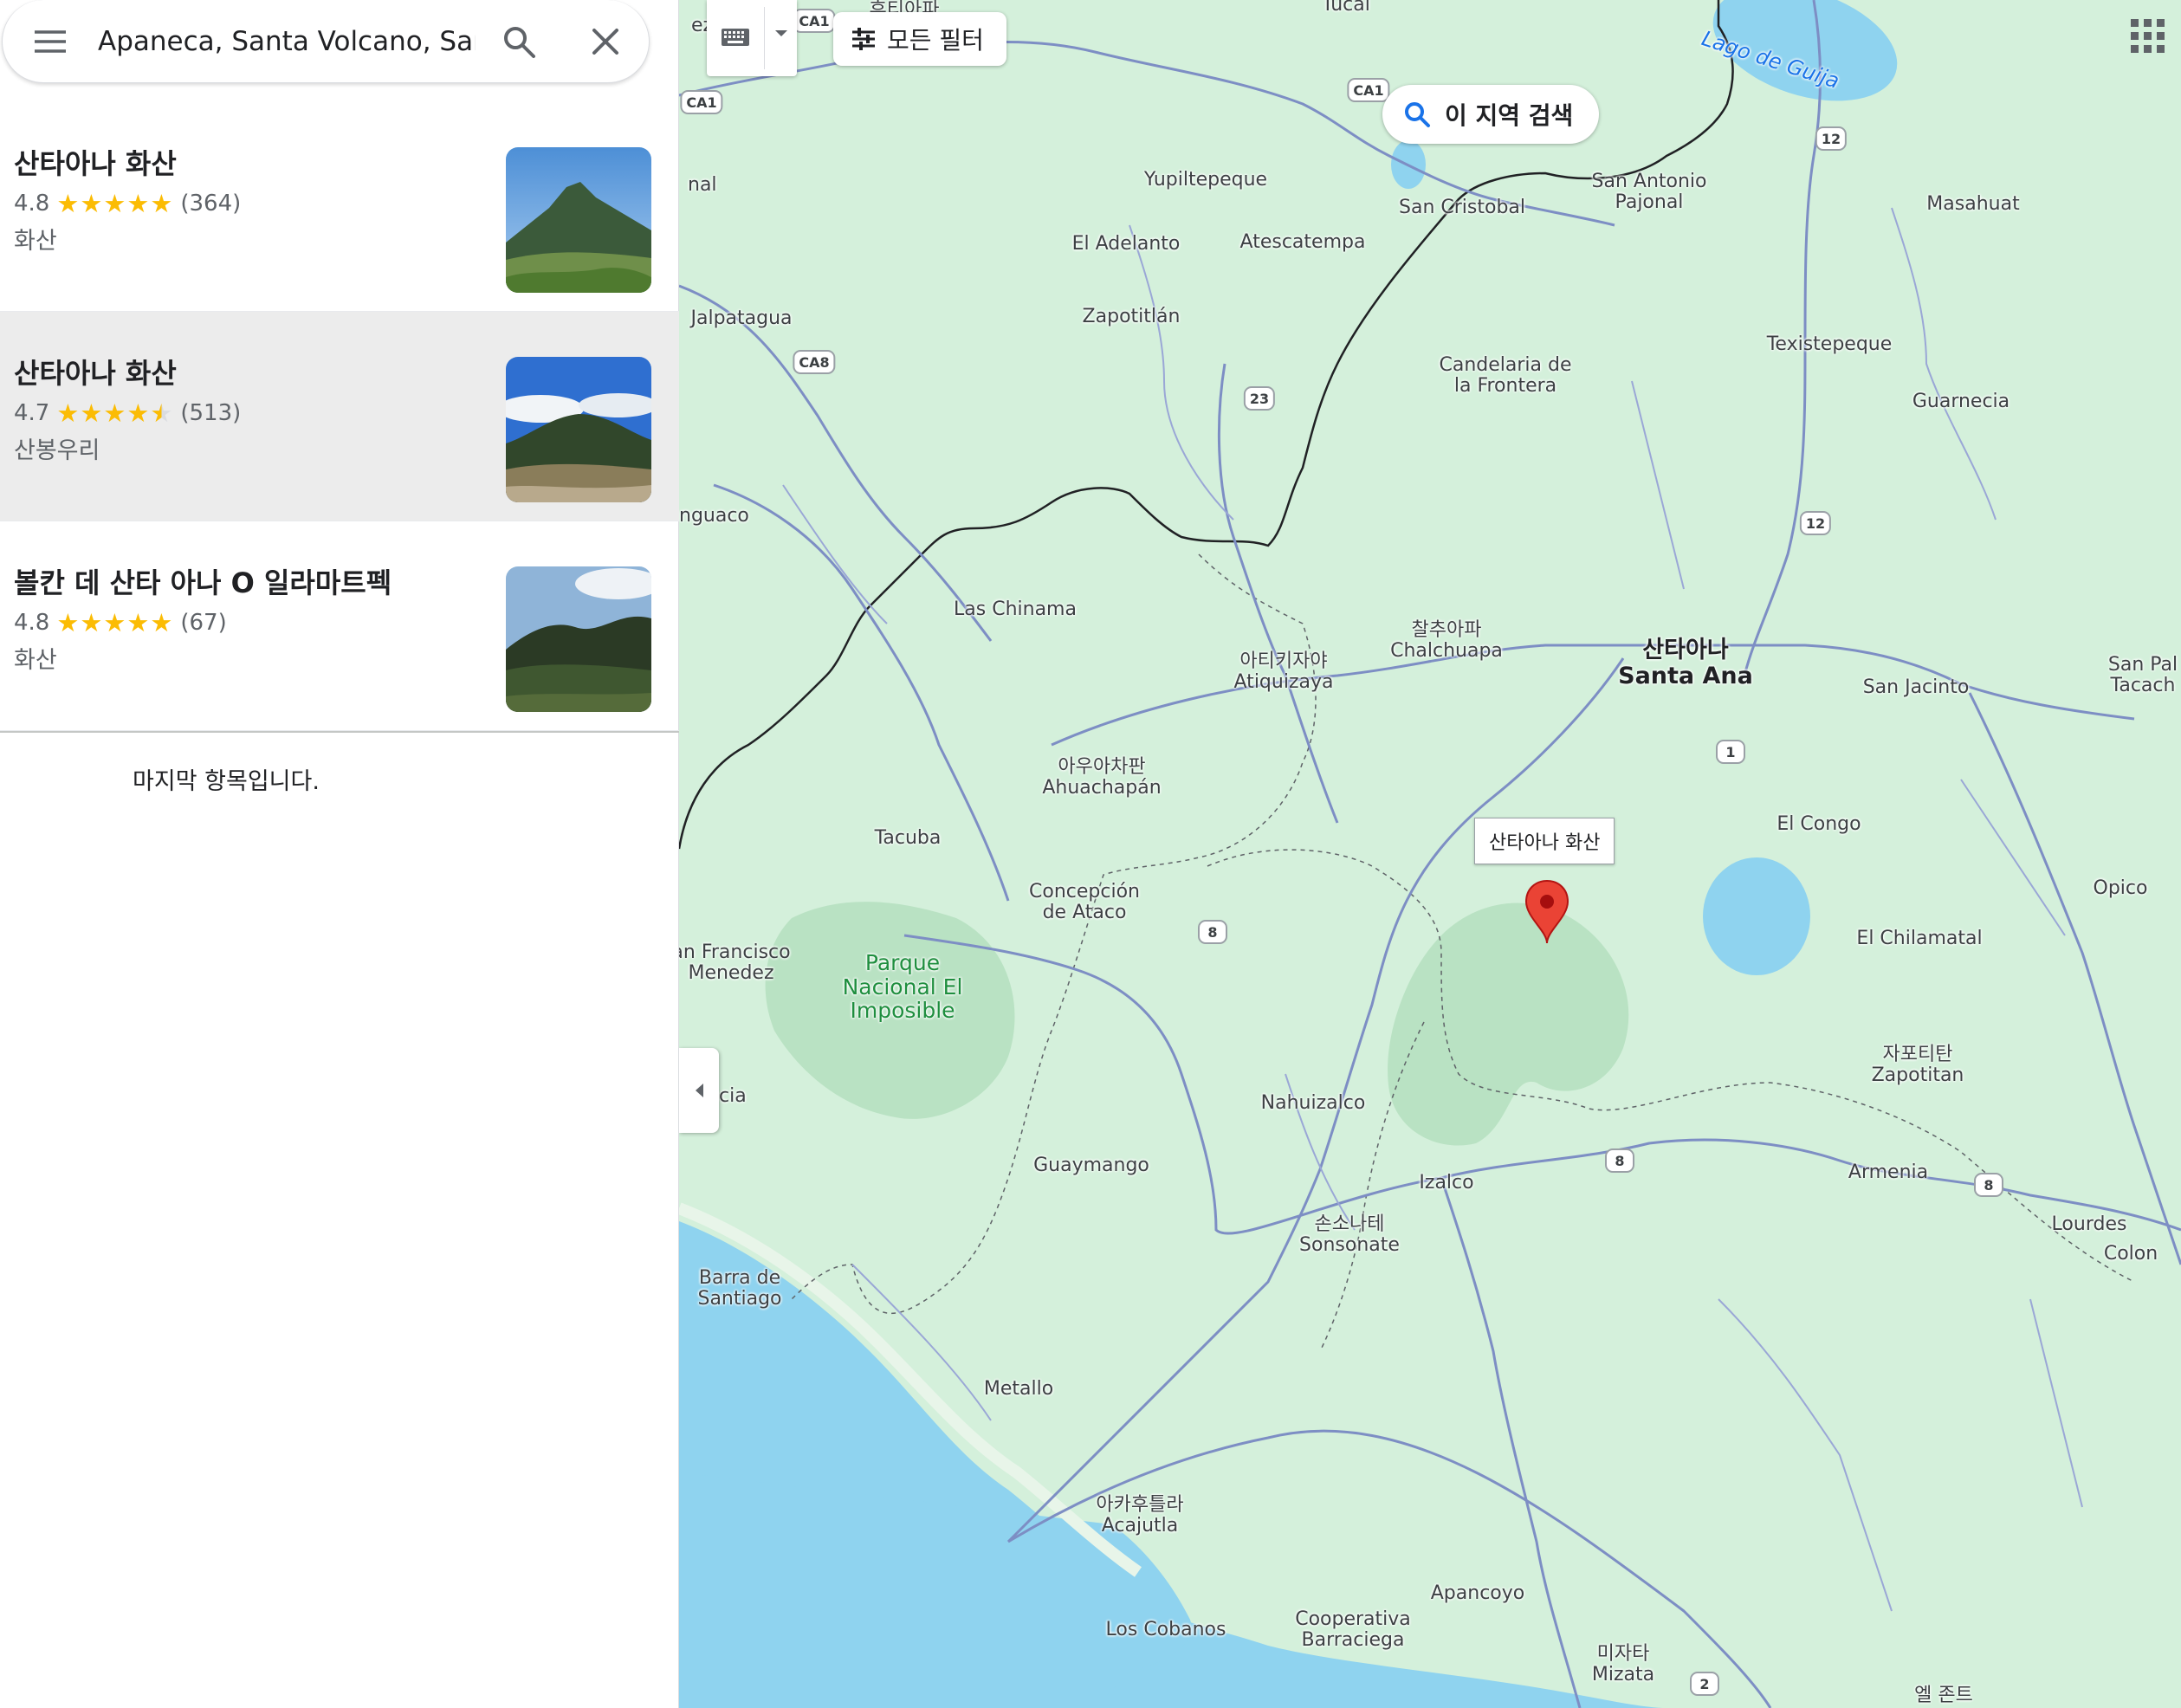  Describe the element at coordinates (1091, 1165) in the screenshot. I see `map-label: Guaymango` at that location.